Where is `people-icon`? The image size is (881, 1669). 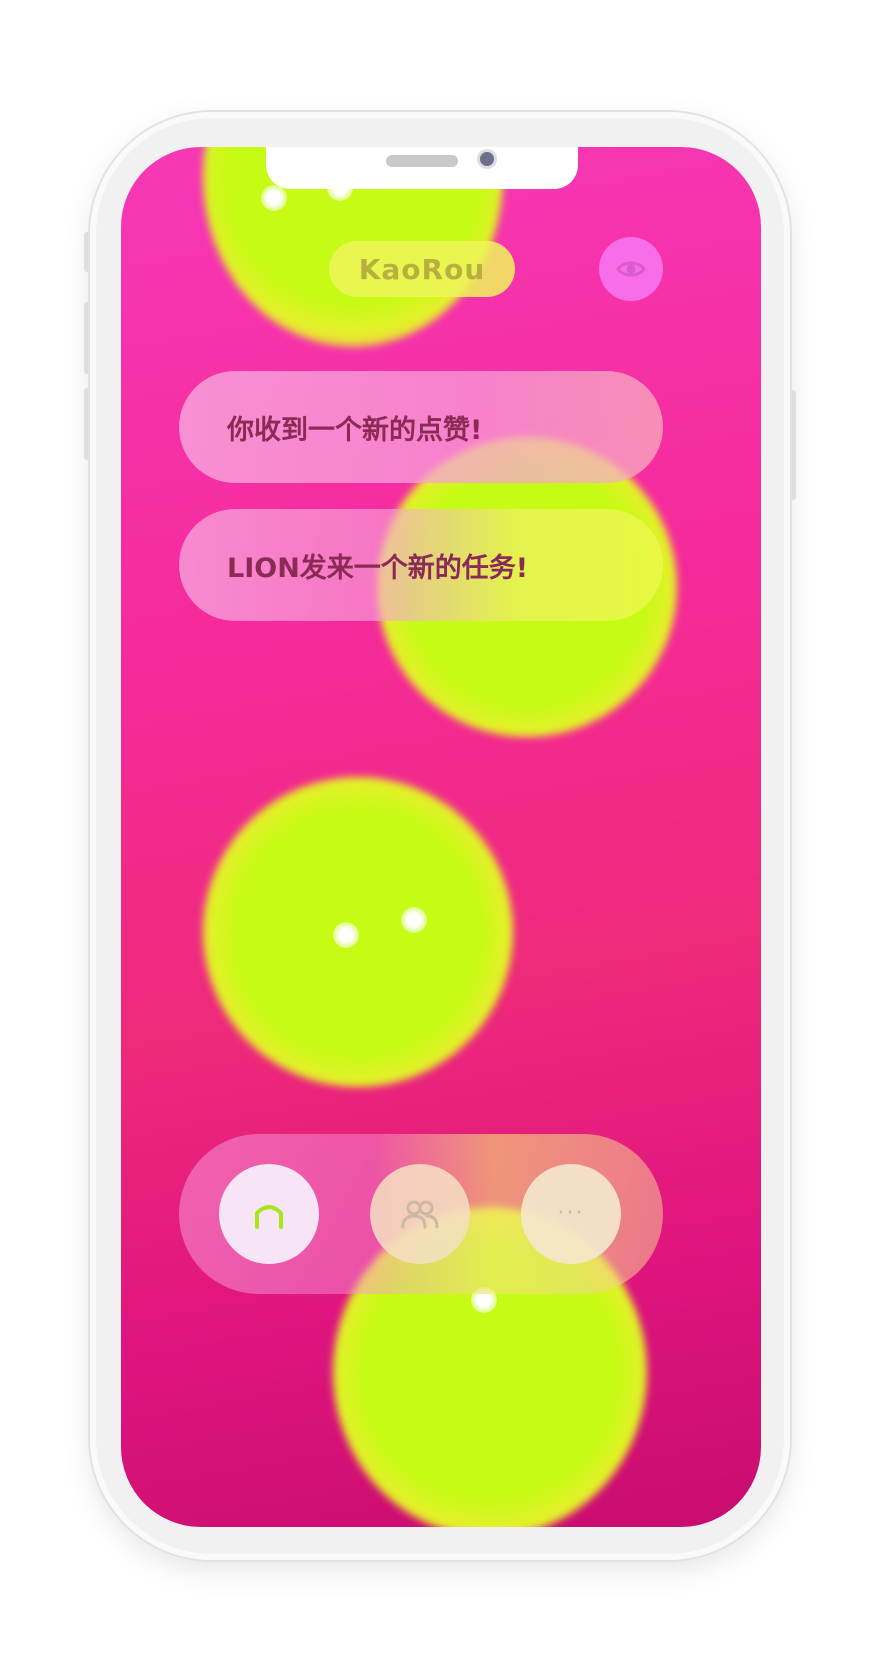
people-icon is located at coordinates (420, 1214).